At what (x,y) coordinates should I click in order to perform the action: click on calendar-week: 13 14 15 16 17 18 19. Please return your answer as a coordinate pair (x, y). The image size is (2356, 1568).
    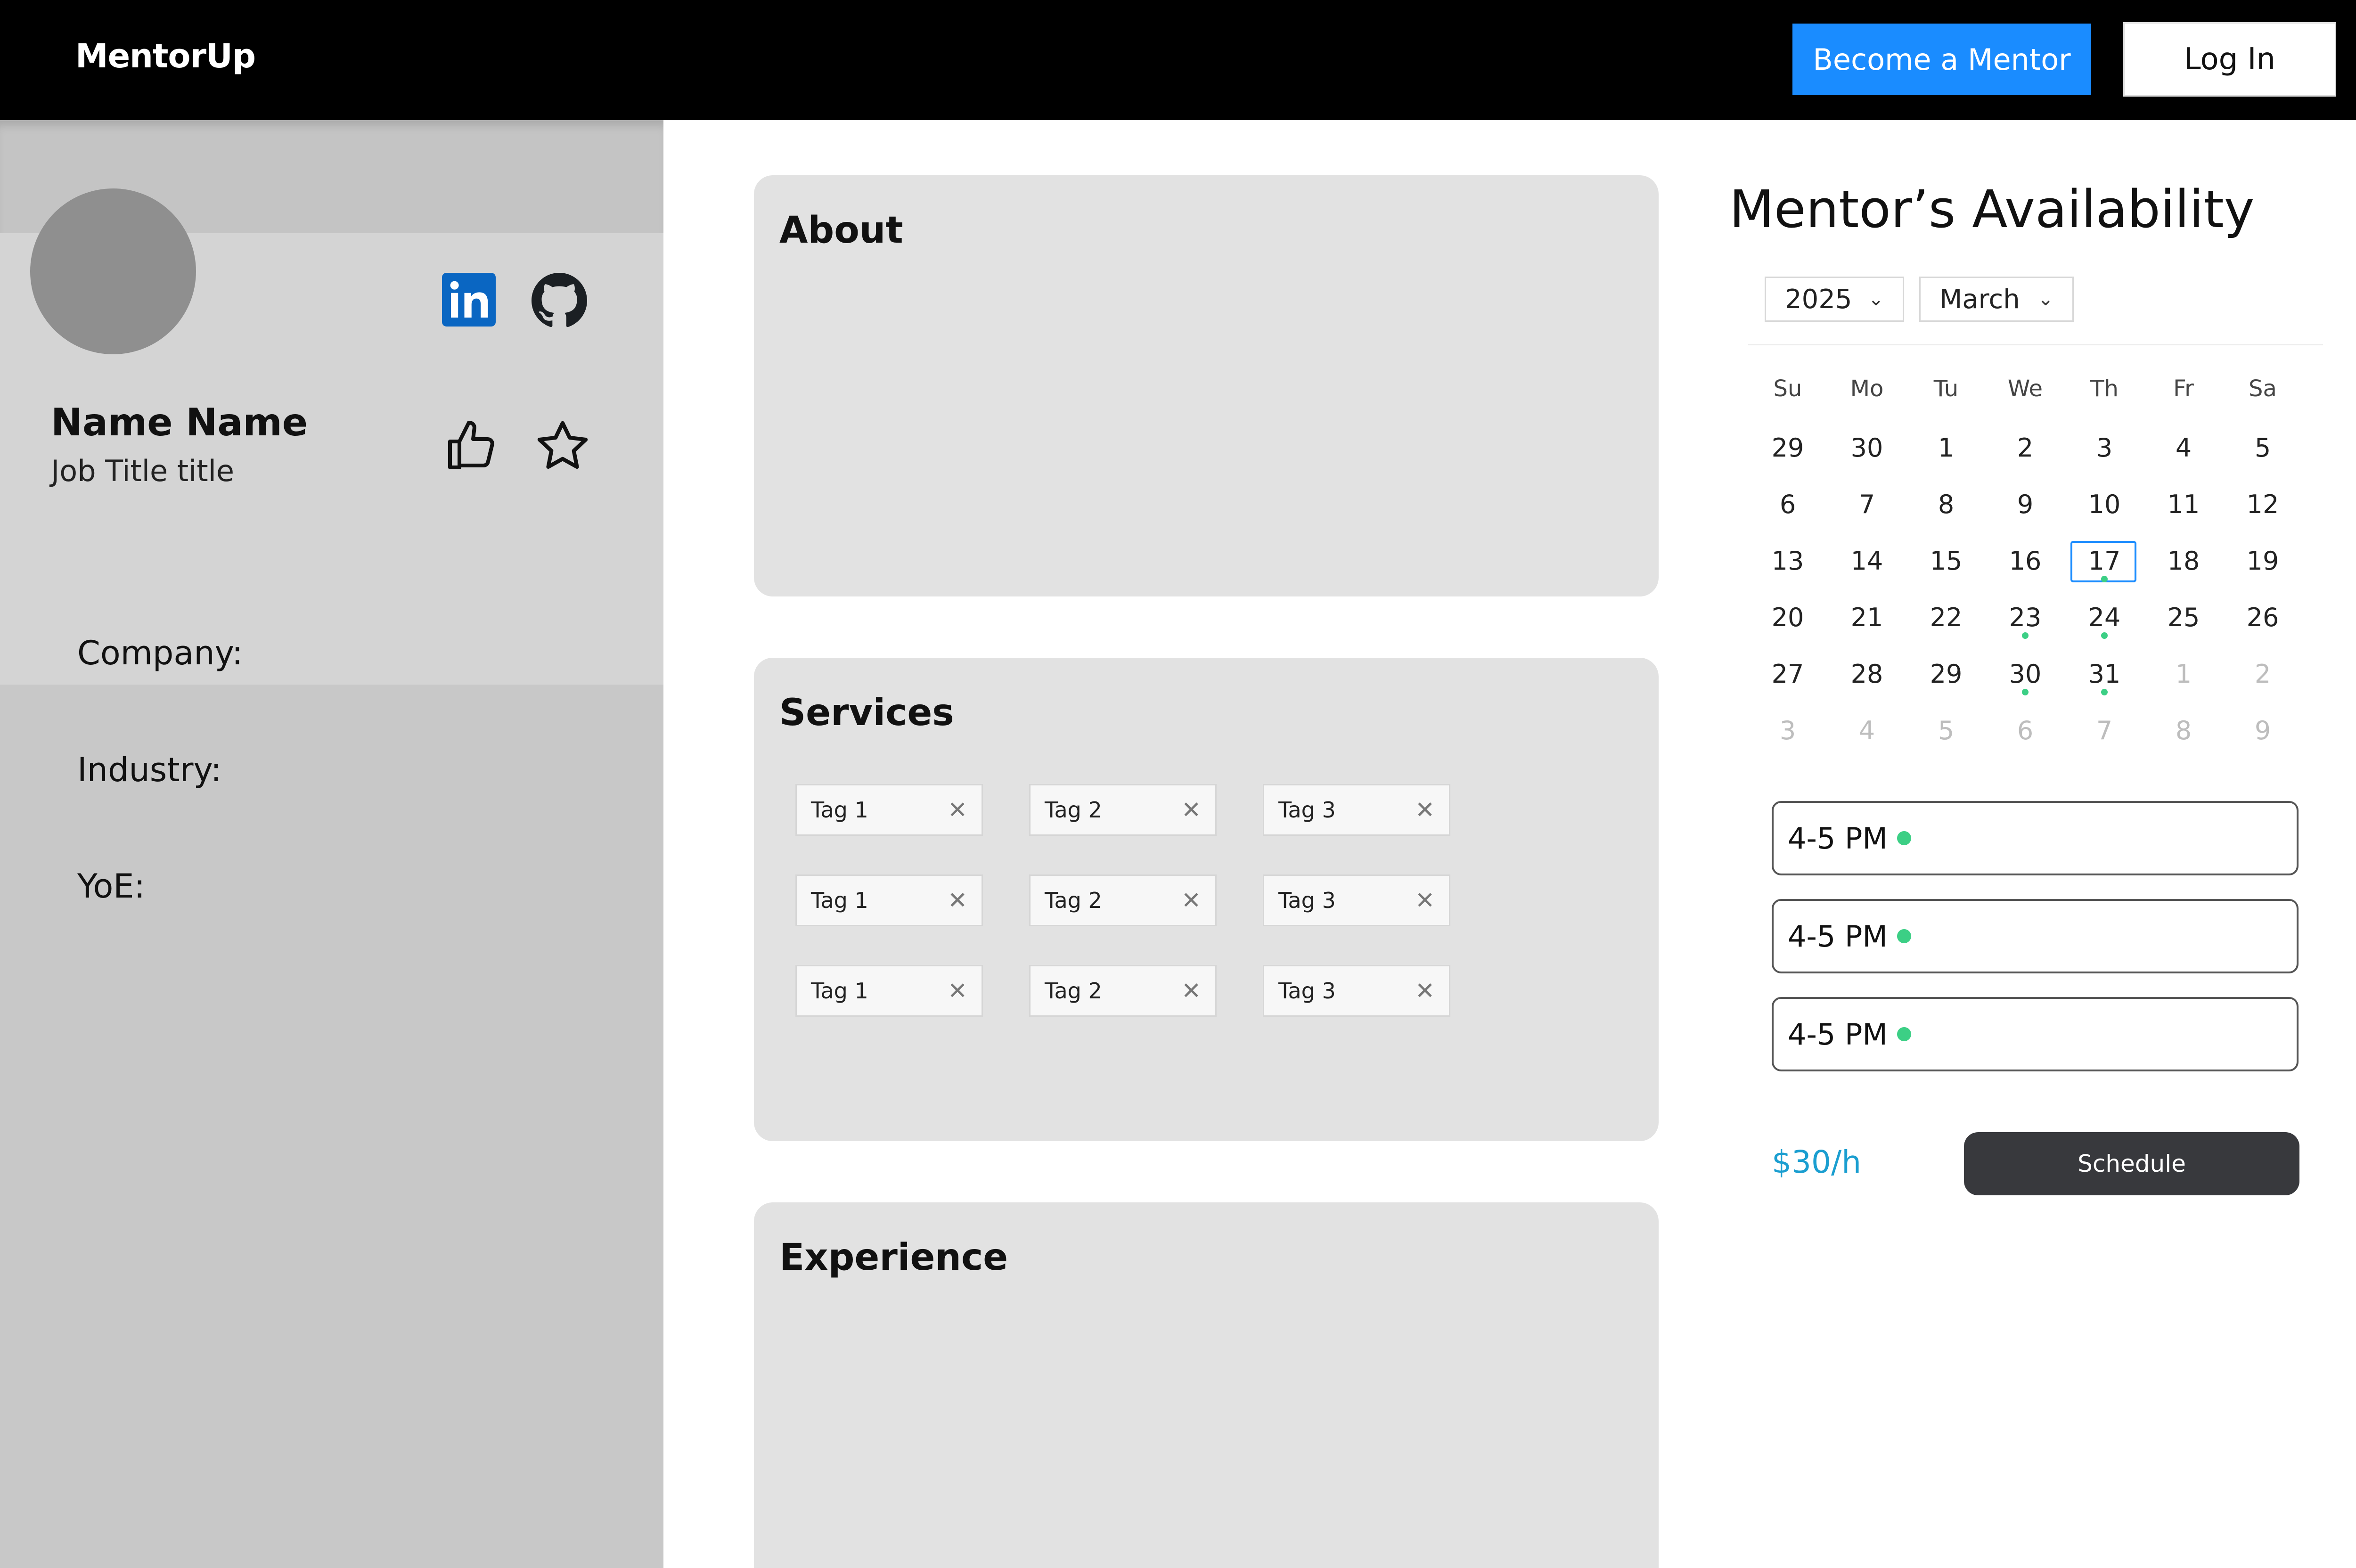
    Looking at the image, I should click on (2025, 560).